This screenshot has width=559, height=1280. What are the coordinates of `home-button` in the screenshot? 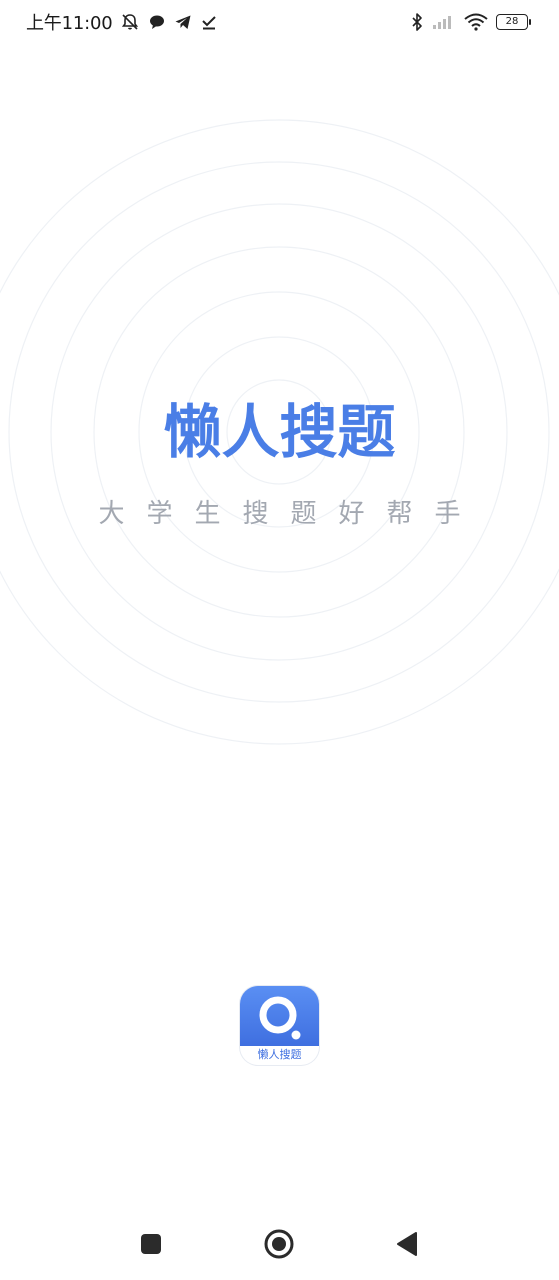 It's located at (279, 1244).